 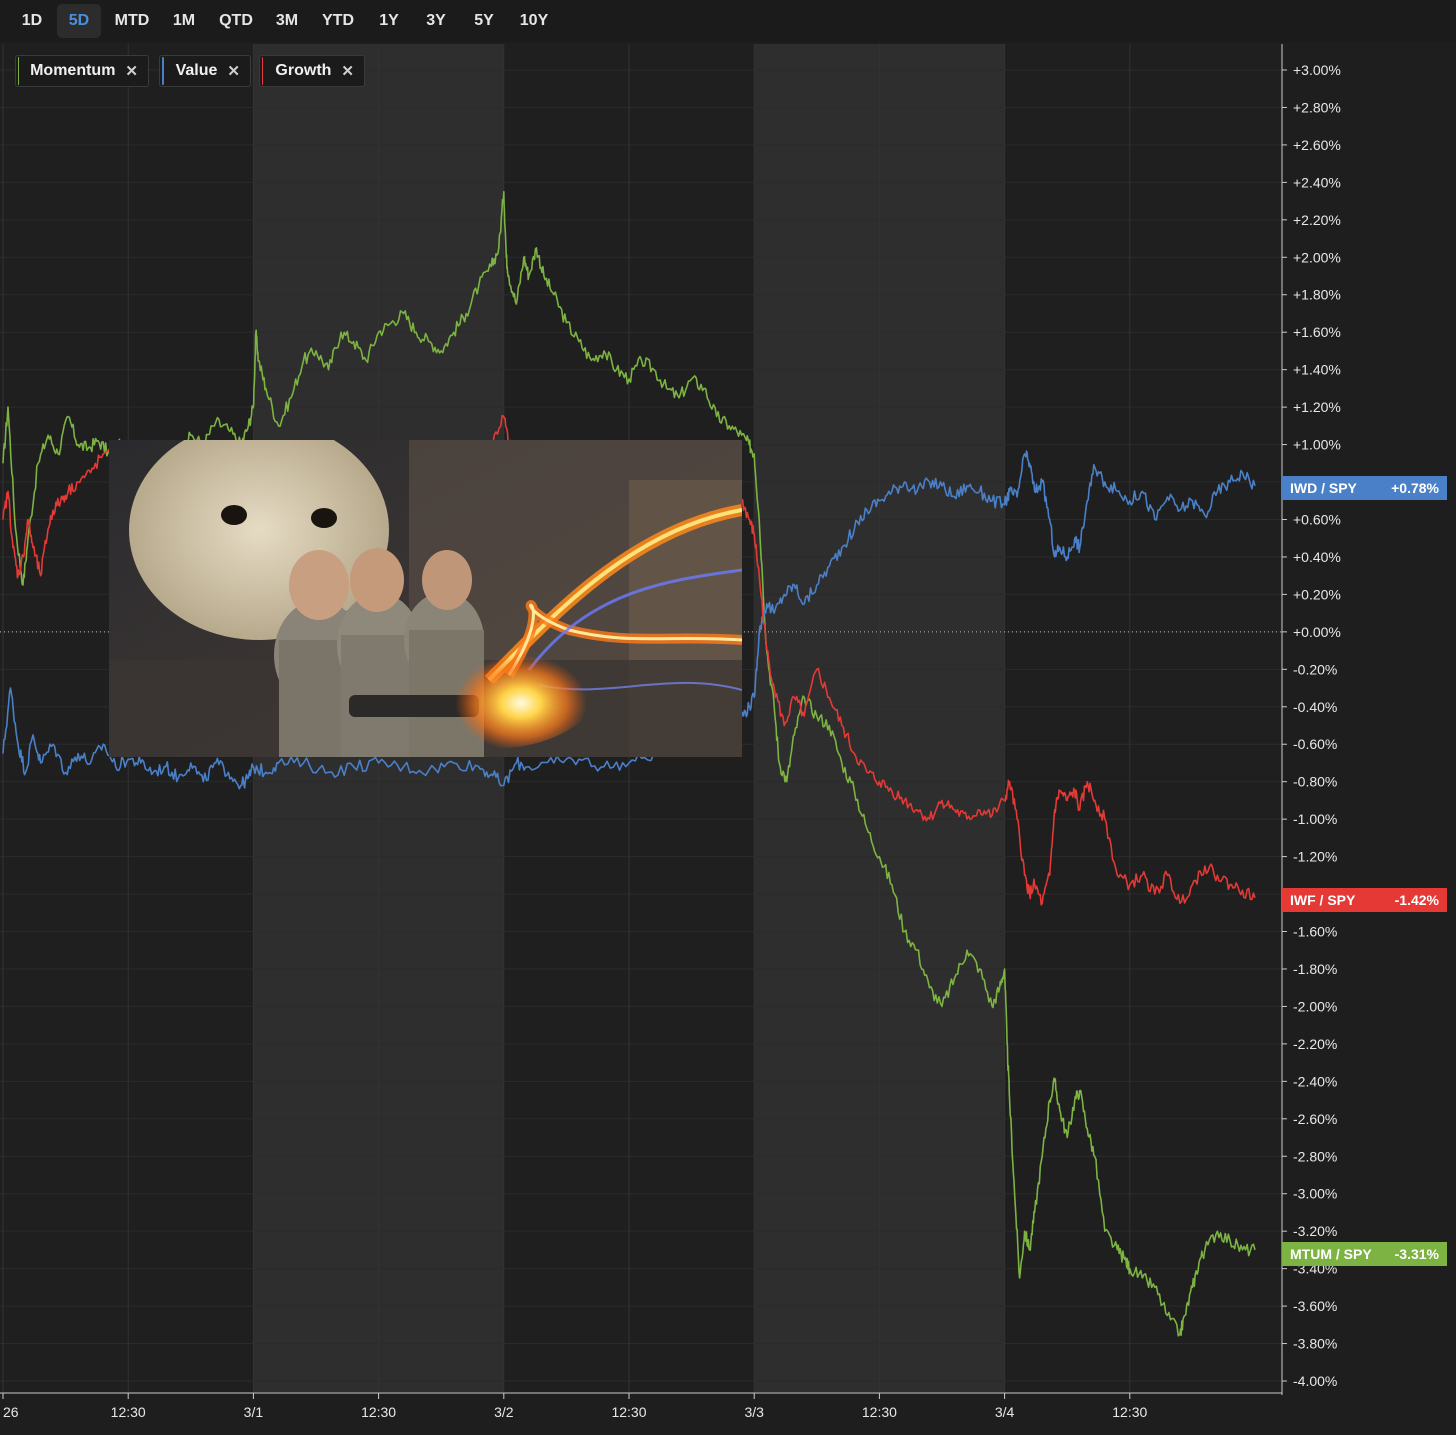 What do you see at coordinates (1317, 407) in the screenshot?
I see `y-tick-label: +1.20%` at bounding box center [1317, 407].